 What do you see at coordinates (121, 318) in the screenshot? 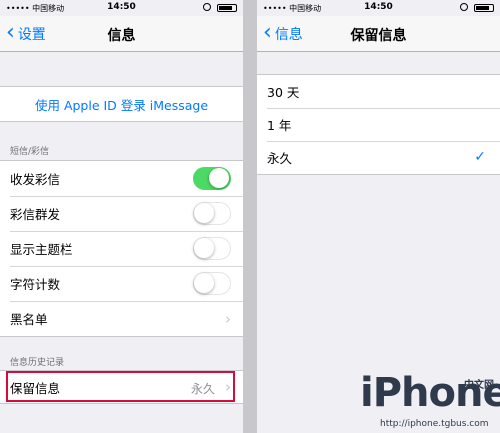
I see `blacklist-row: 黑名单 ›` at bounding box center [121, 318].